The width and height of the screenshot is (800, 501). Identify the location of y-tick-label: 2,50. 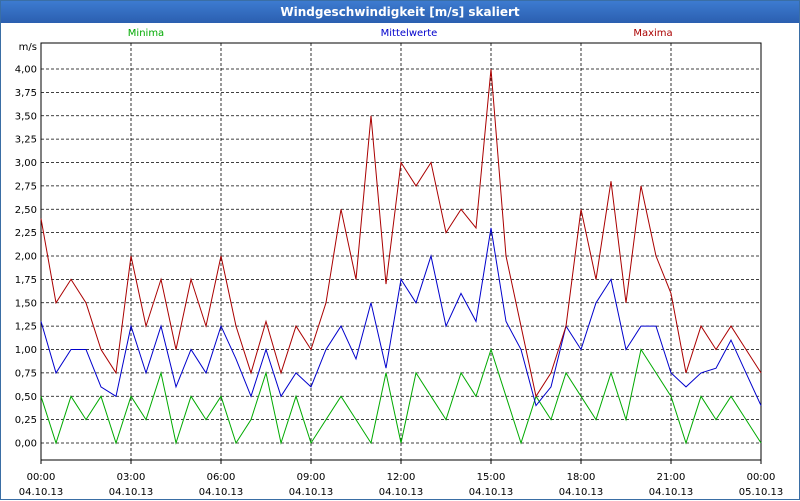
(26, 210).